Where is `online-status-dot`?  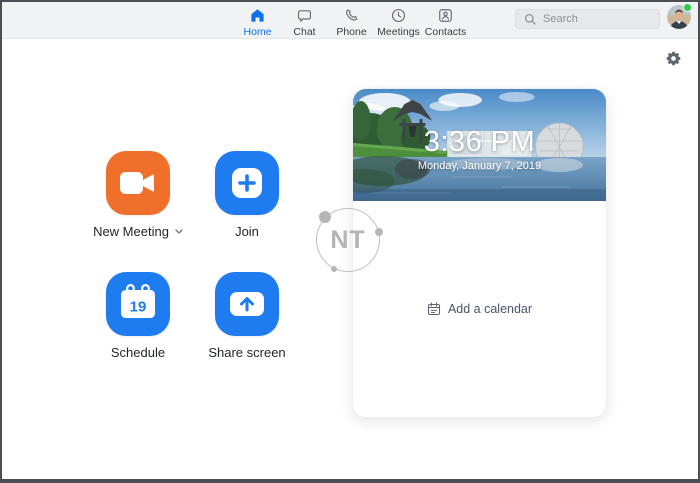 online-status-dot is located at coordinates (687, 7).